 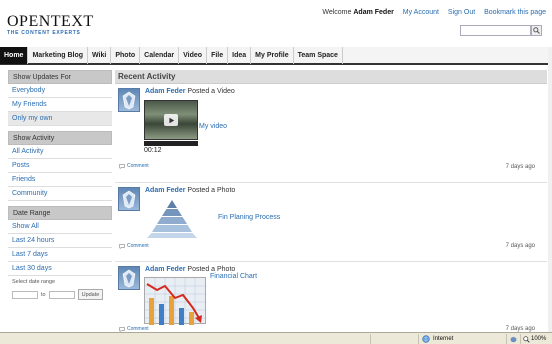 I want to click on zoom-level: 100%, so click(x=539, y=339).